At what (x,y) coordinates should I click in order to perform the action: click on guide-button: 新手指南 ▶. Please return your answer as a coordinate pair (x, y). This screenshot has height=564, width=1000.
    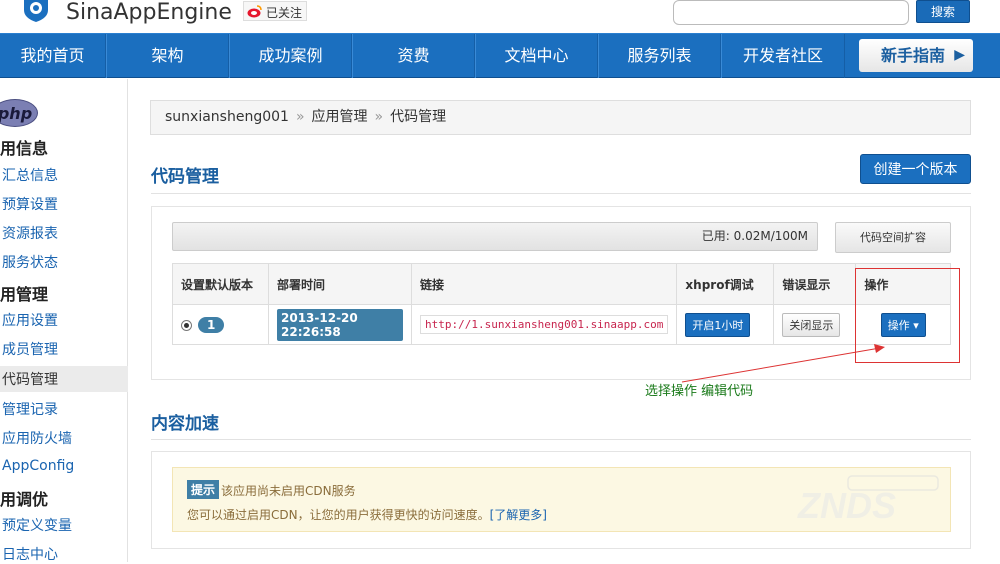
    Looking at the image, I should click on (916, 55).